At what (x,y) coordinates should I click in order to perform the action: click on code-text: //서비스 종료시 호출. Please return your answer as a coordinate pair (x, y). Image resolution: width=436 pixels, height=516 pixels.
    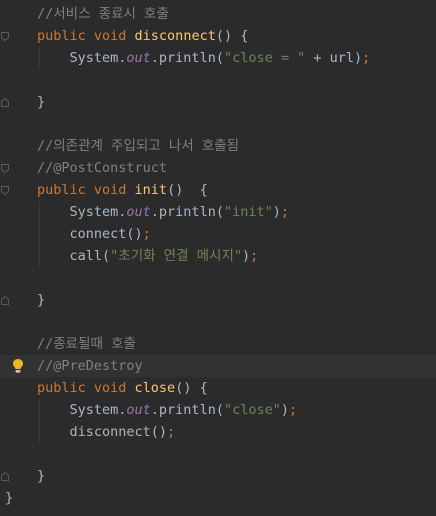
    Looking at the image, I should click on (103, 14).